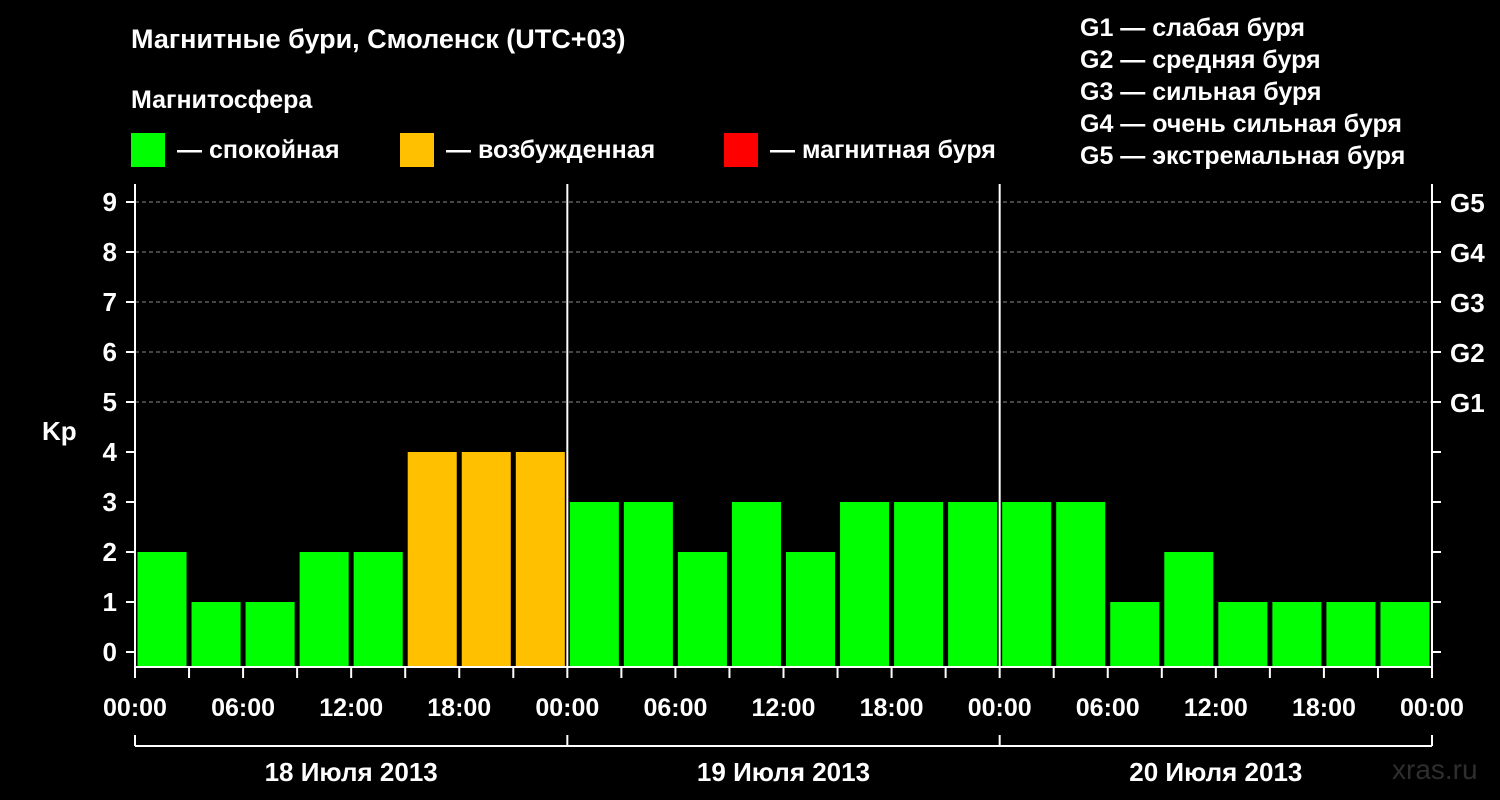 Image resolution: width=1500 pixels, height=800 pixels. I want to click on y-tick-label: 6, so click(110, 352).